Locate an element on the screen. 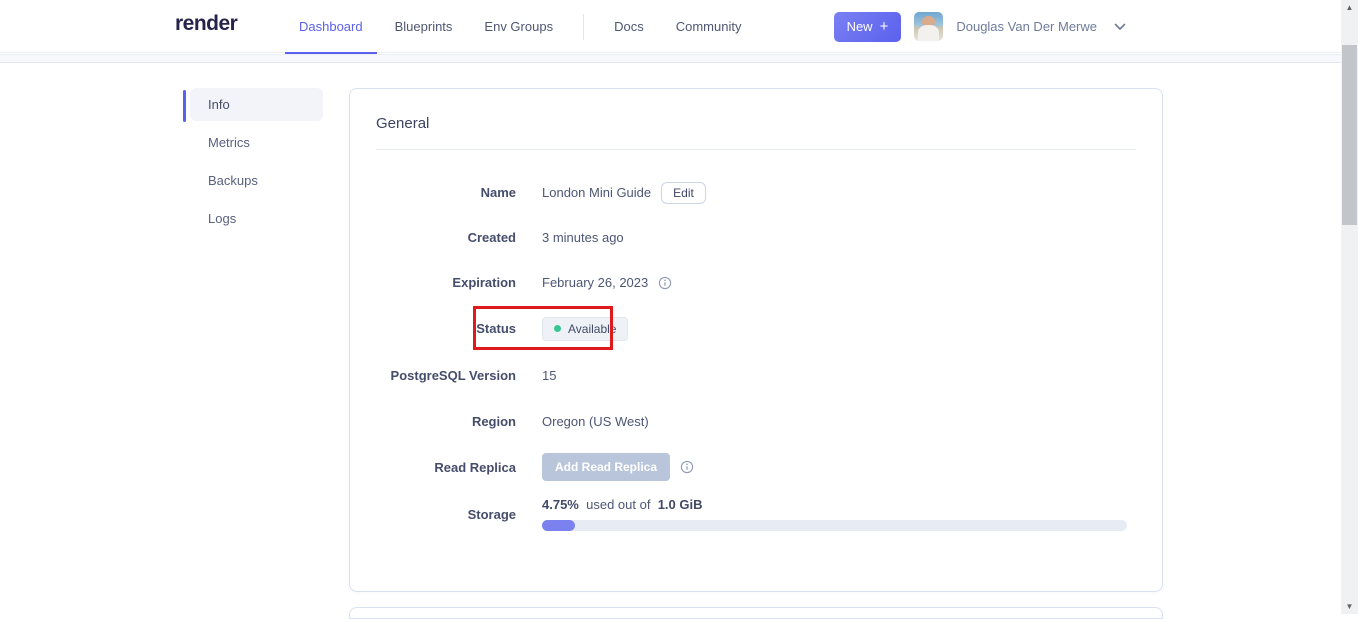  region-value: Oregon (US West) is located at coordinates (595, 421).